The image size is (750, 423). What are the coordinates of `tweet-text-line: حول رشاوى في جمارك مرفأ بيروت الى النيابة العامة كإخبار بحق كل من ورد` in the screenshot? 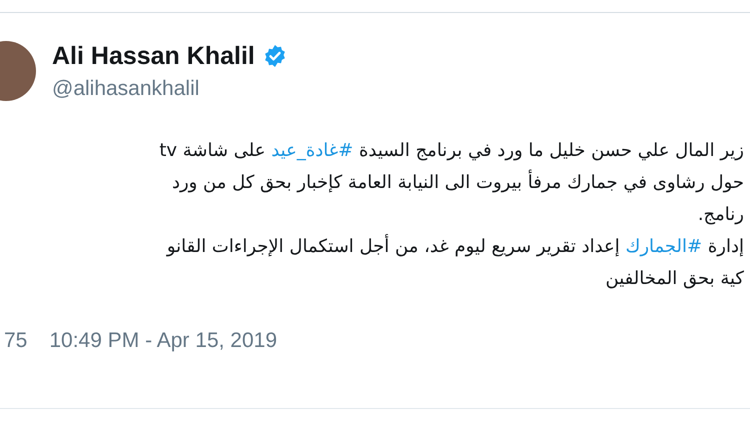 It's located at (372, 183).